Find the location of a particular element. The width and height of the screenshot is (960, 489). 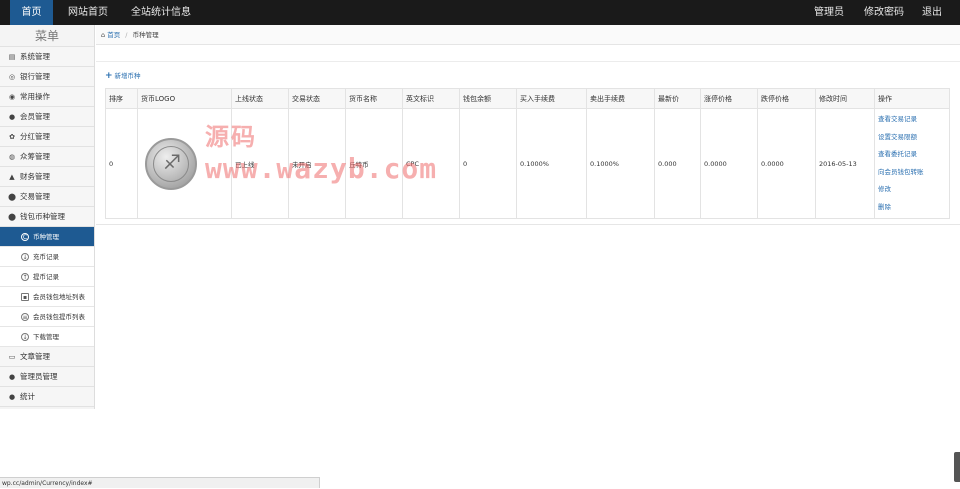

column-header: 涨停价格 is located at coordinates (729, 98).